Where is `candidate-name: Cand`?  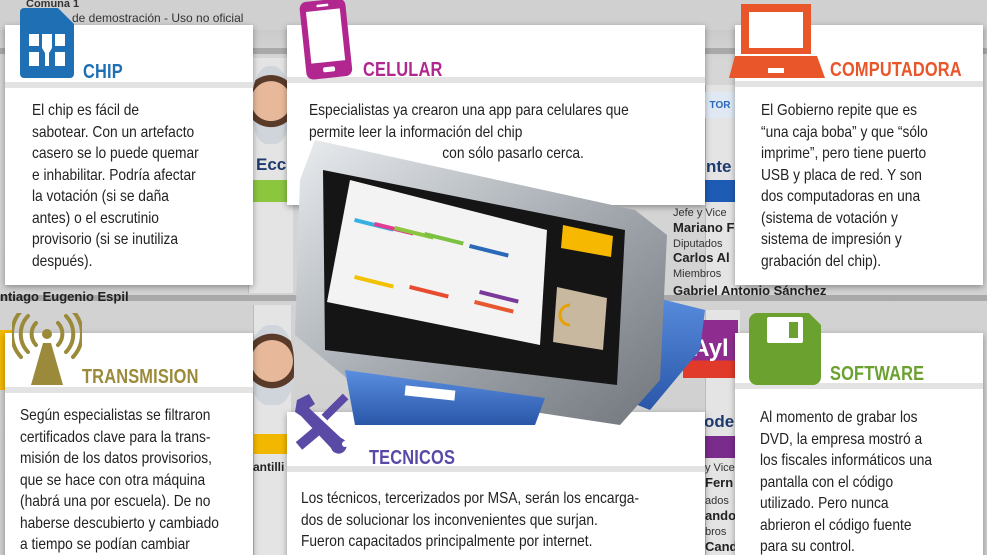 candidate-name: Cand is located at coordinates (721, 546).